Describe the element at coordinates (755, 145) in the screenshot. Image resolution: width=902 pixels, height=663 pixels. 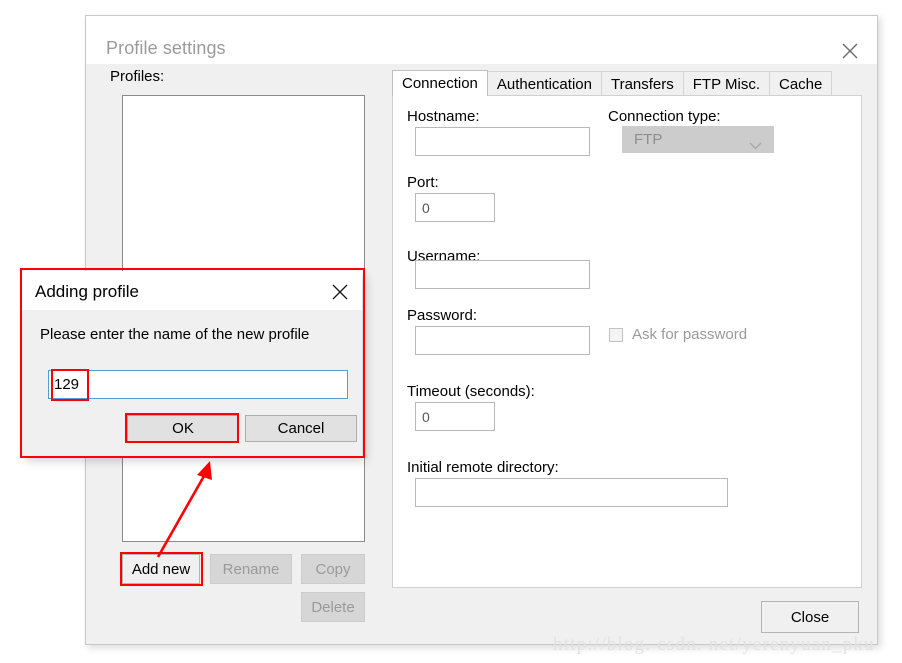
I see `chevron-down-icon` at that location.